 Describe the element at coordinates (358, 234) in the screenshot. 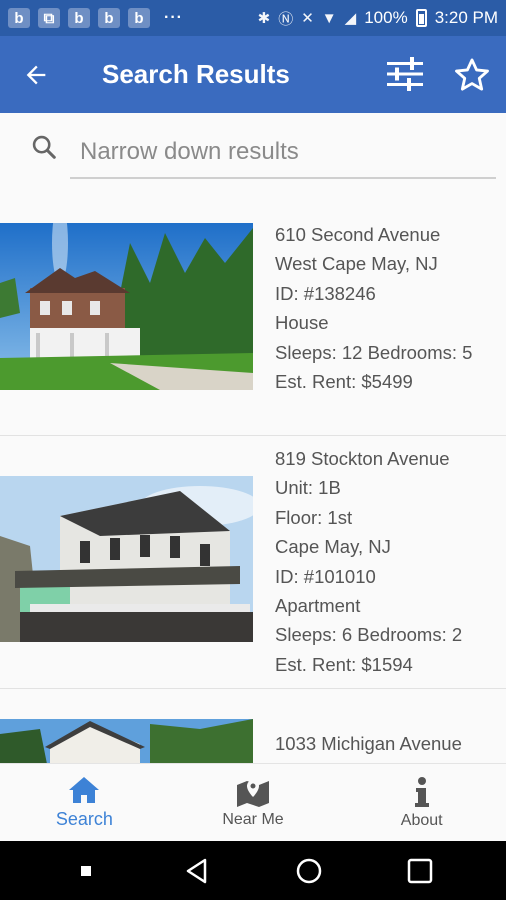

I see `address-line: 610 Second Avenue` at that location.